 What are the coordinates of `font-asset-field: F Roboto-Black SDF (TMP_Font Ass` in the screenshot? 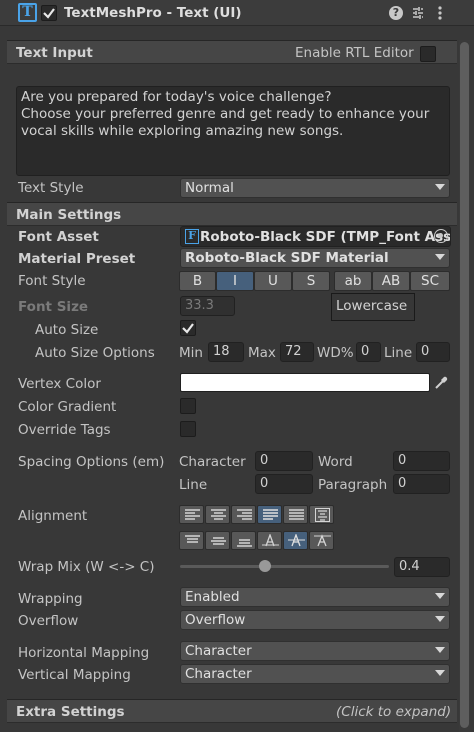 It's located at (315, 236).